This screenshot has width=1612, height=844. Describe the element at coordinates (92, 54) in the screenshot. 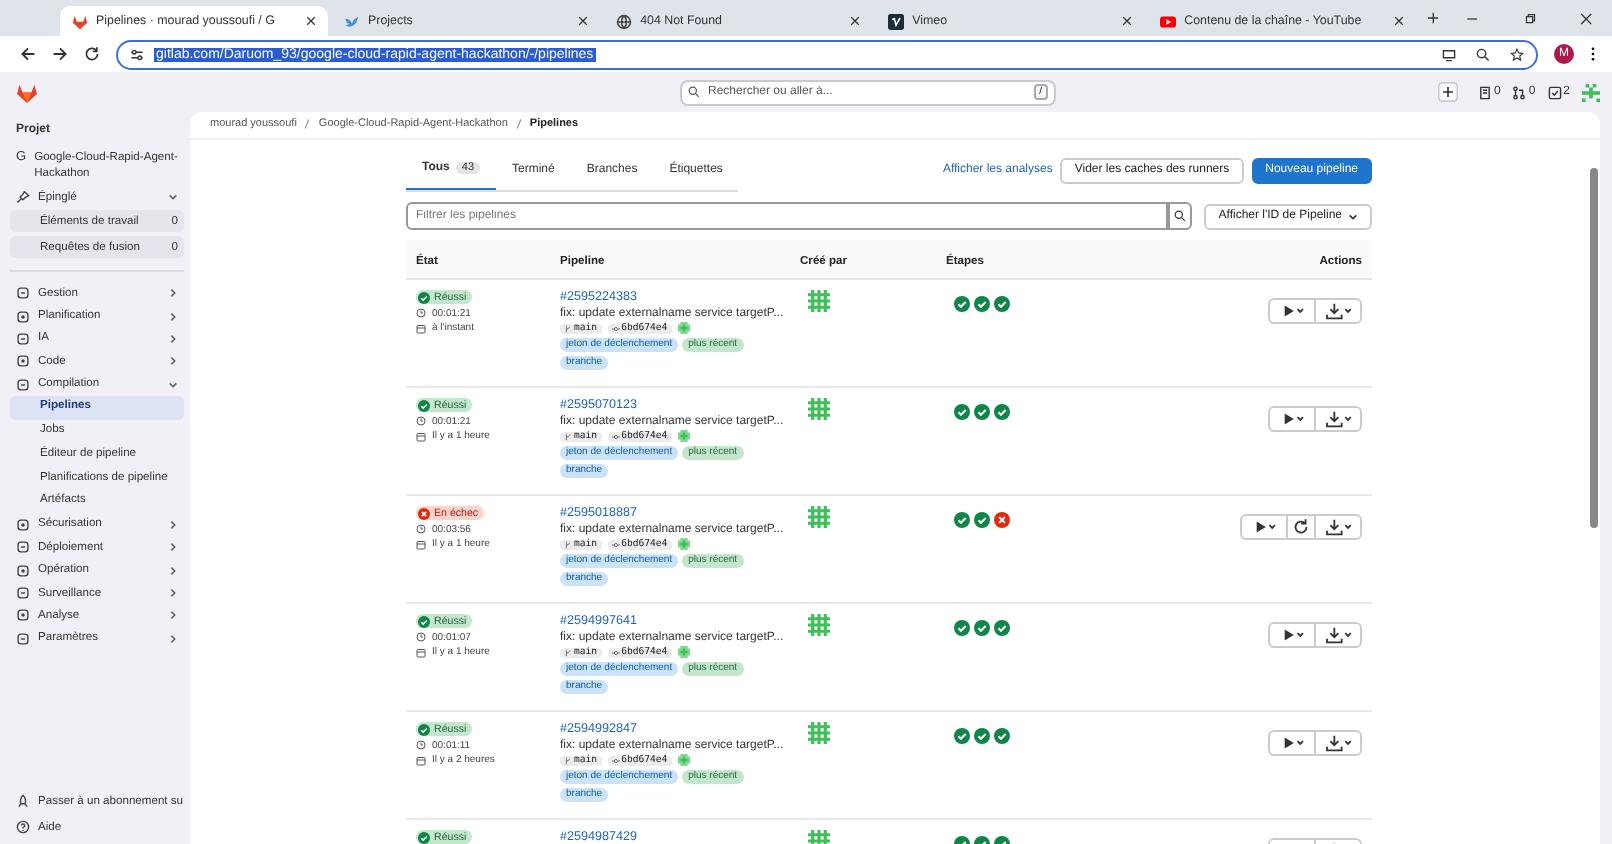

I see `reload-icon` at that location.